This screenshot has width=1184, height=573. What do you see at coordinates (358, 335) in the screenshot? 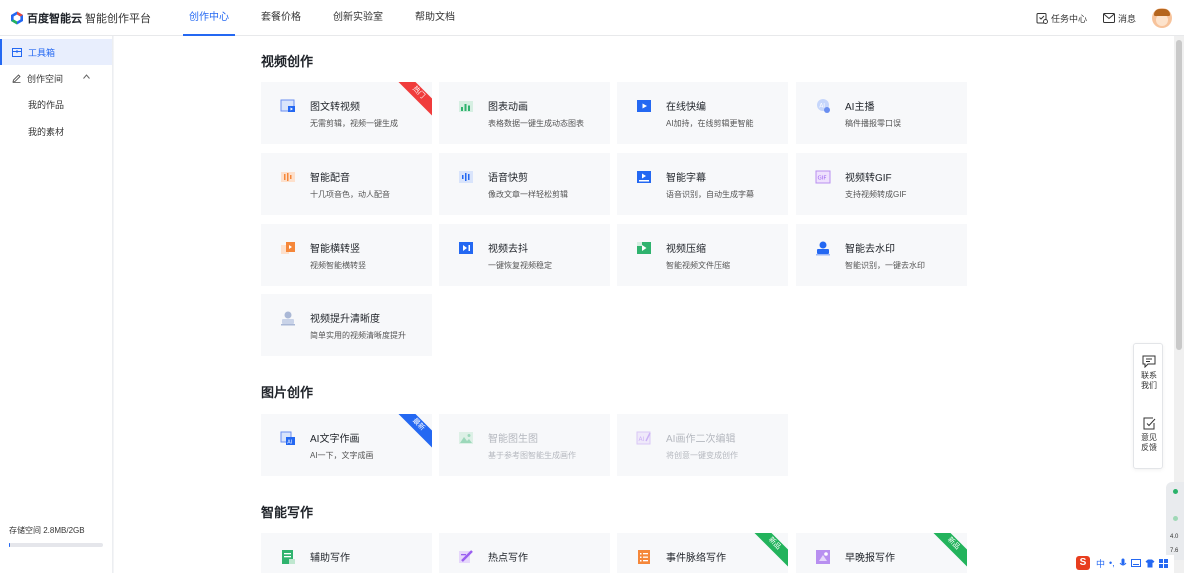
I see `tool-card-description: 简单实用的视频清晰度提升` at bounding box center [358, 335].